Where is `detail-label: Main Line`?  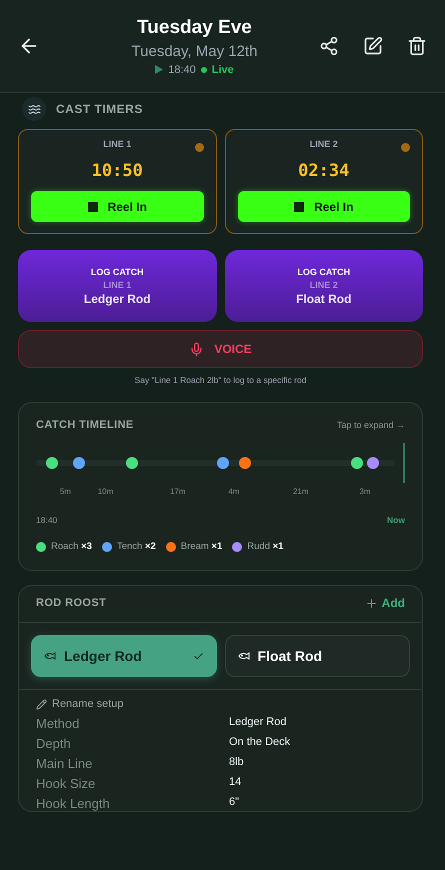
detail-label: Main Line is located at coordinates (65, 763).